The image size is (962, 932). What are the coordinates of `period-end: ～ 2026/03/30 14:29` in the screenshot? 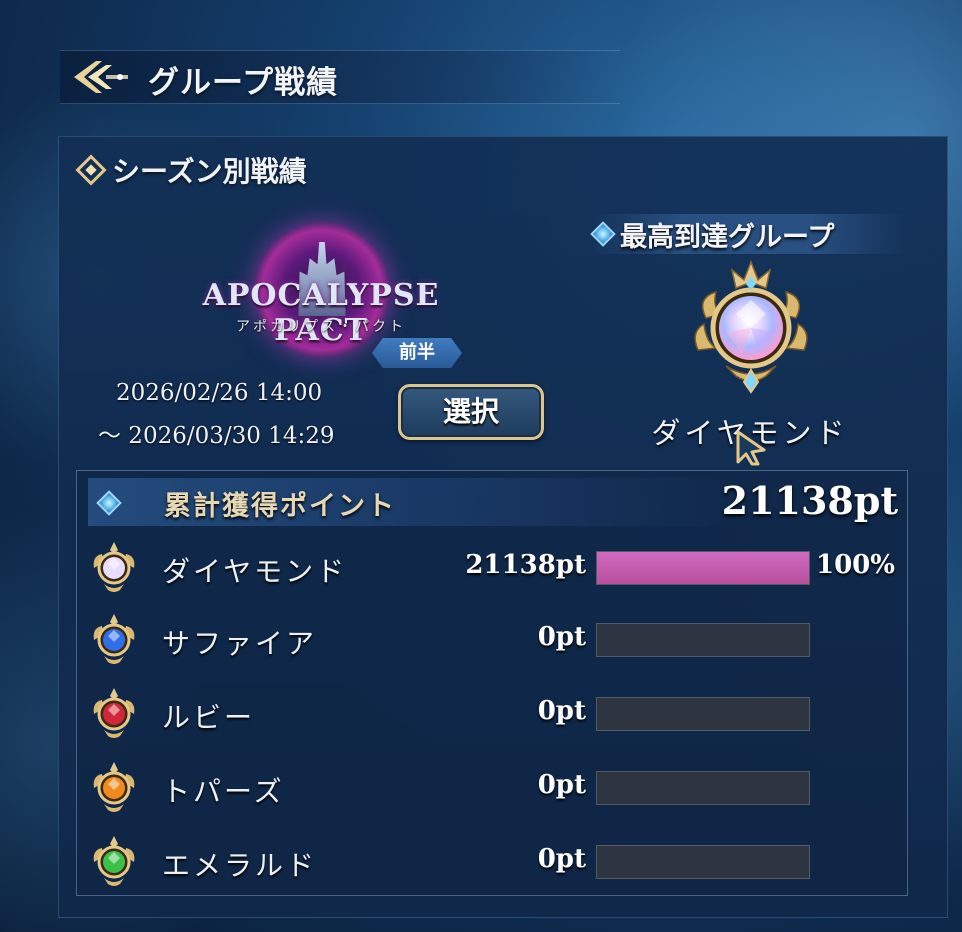 It's located at (216, 436).